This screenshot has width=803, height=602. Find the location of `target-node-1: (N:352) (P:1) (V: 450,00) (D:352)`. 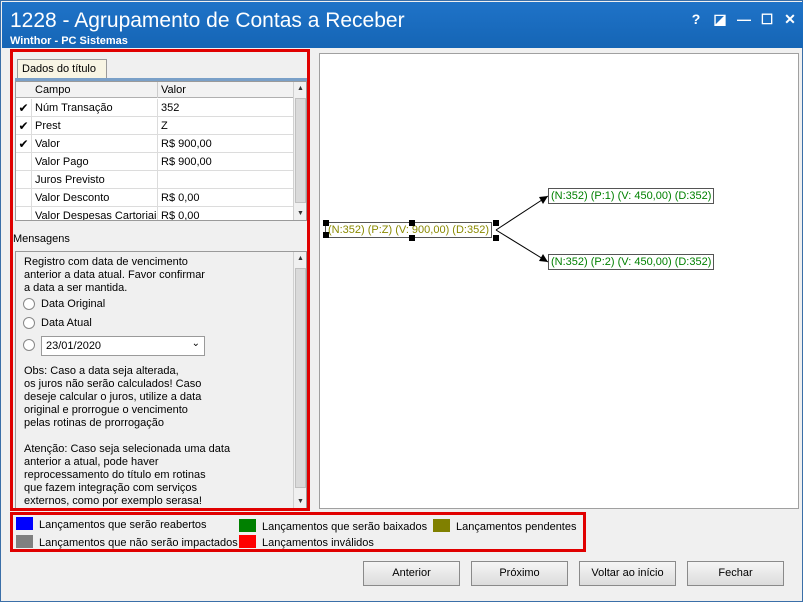

target-node-1: (N:352) (P:1) (V: 450,00) (D:352) is located at coordinates (631, 196).